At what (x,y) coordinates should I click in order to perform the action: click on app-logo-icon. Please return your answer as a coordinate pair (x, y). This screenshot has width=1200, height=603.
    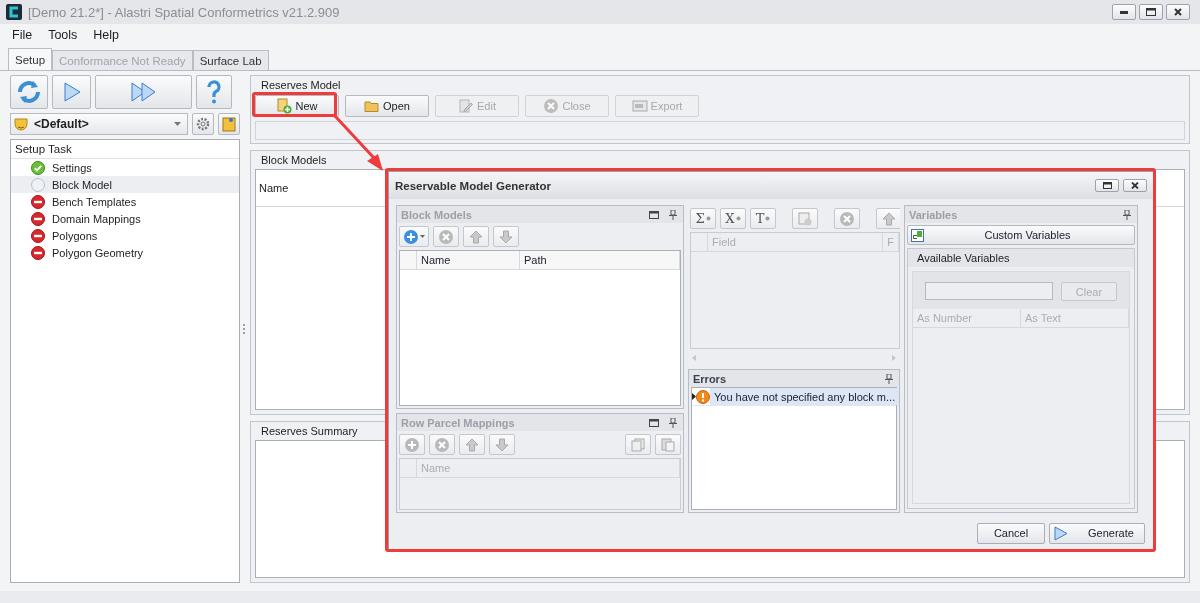
    Looking at the image, I should click on (14, 12).